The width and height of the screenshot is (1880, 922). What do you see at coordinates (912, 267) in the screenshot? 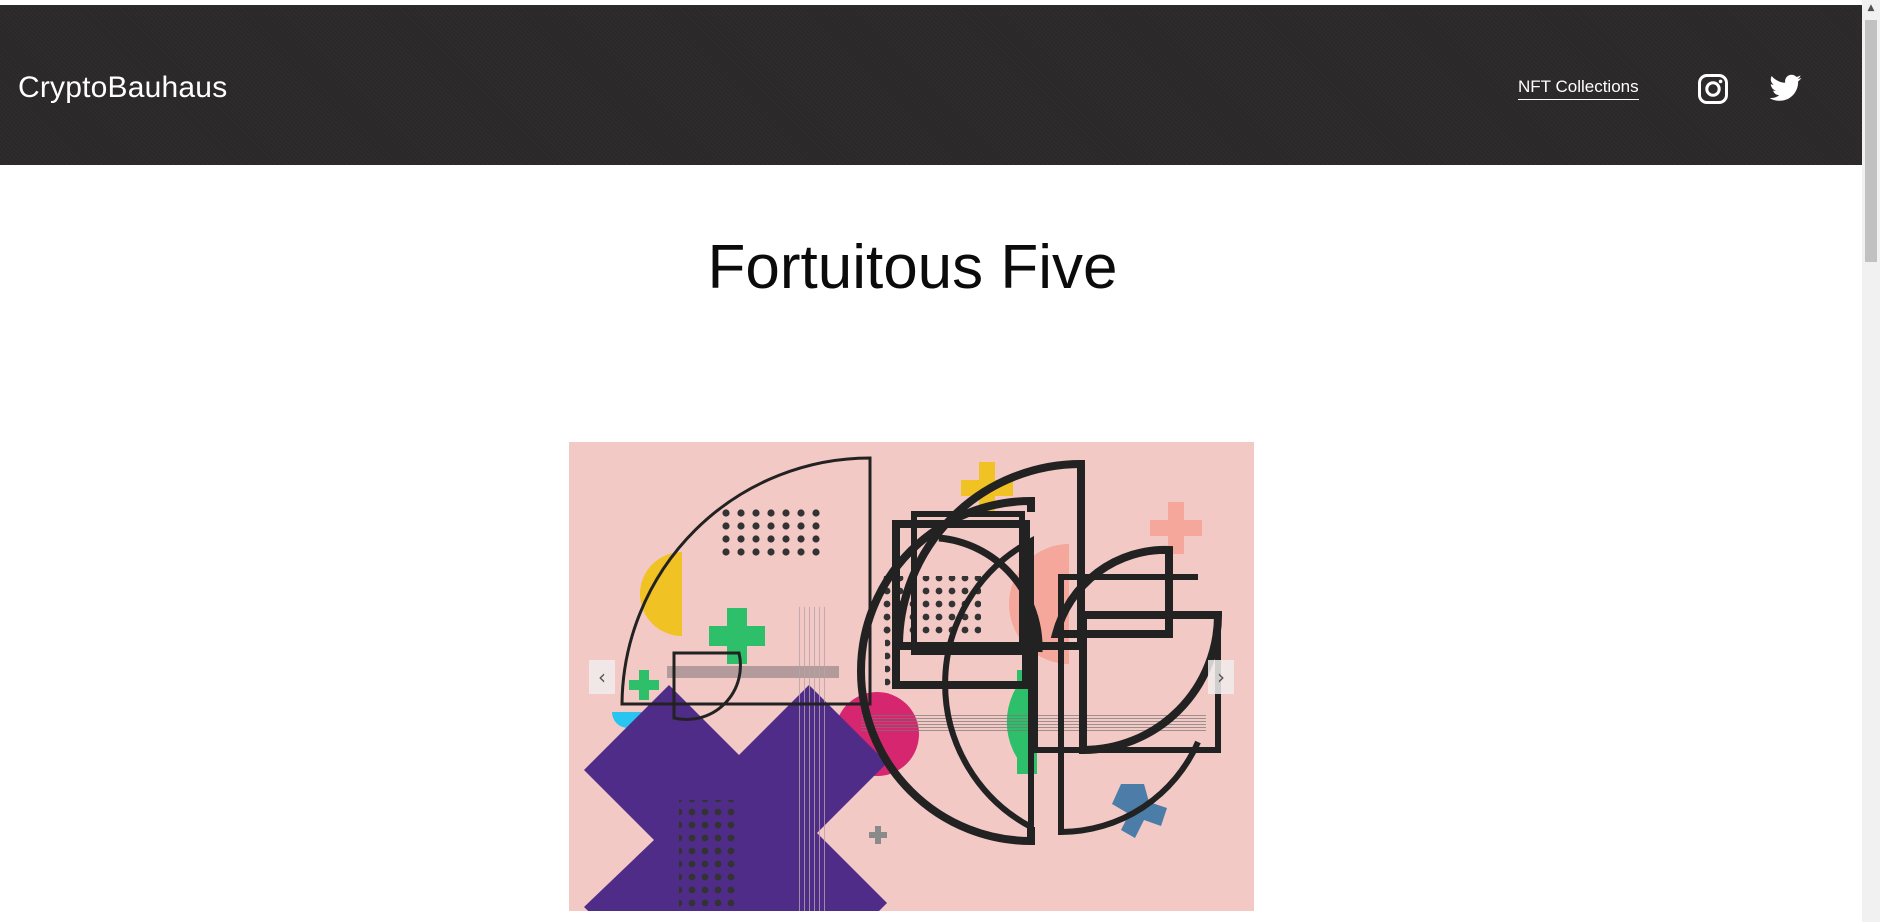
I see `page-title: Fortuitous Five` at bounding box center [912, 267].